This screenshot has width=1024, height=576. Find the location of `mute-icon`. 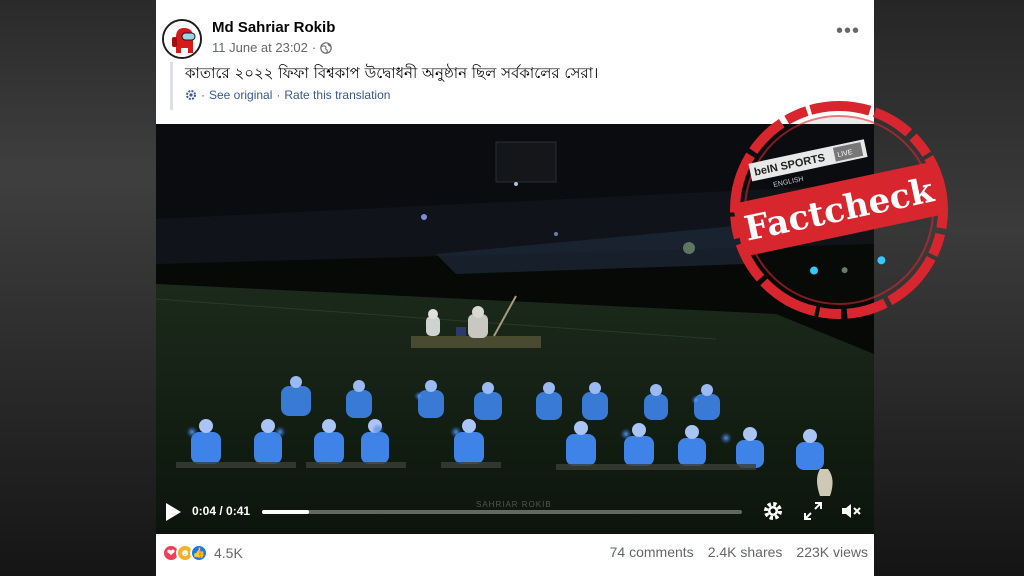

mute-icon is located at coordinates (851, 511).